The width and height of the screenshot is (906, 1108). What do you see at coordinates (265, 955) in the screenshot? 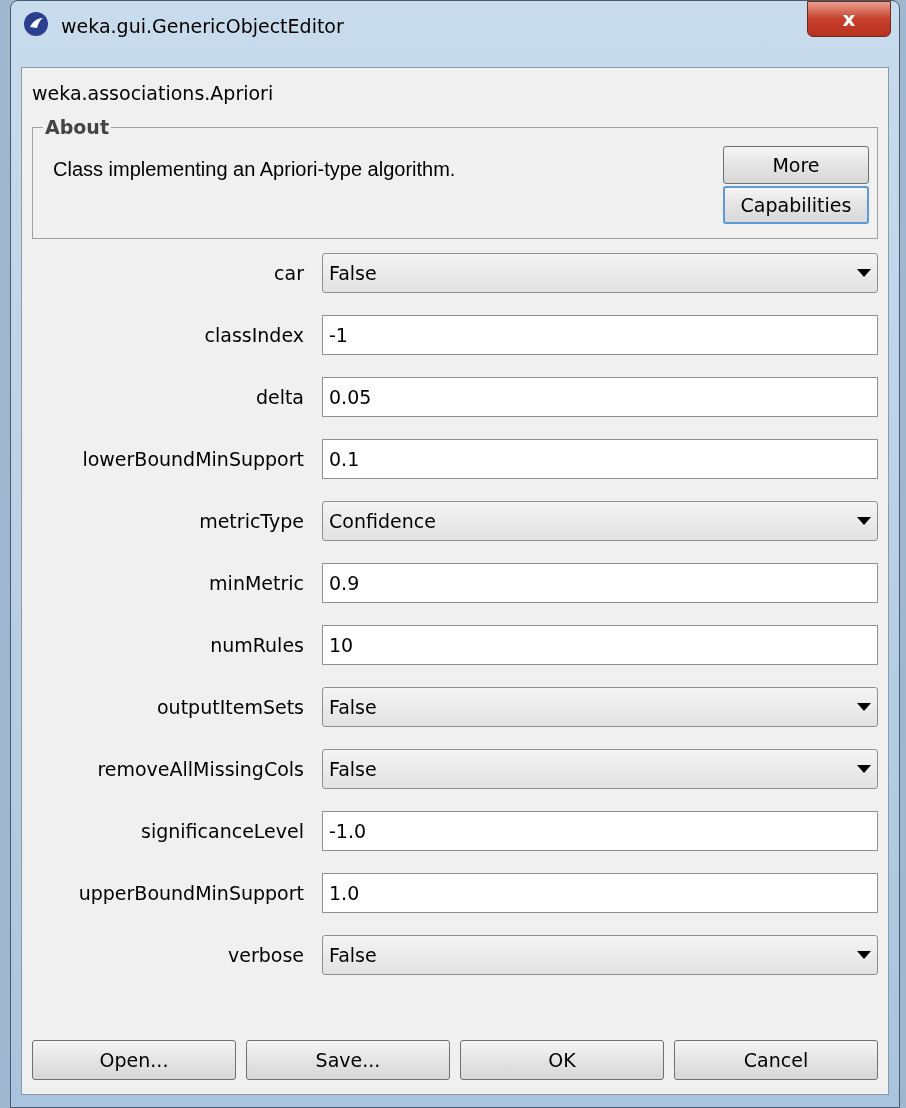
I see `property-label: verbose` at bounding box center [265, 955].